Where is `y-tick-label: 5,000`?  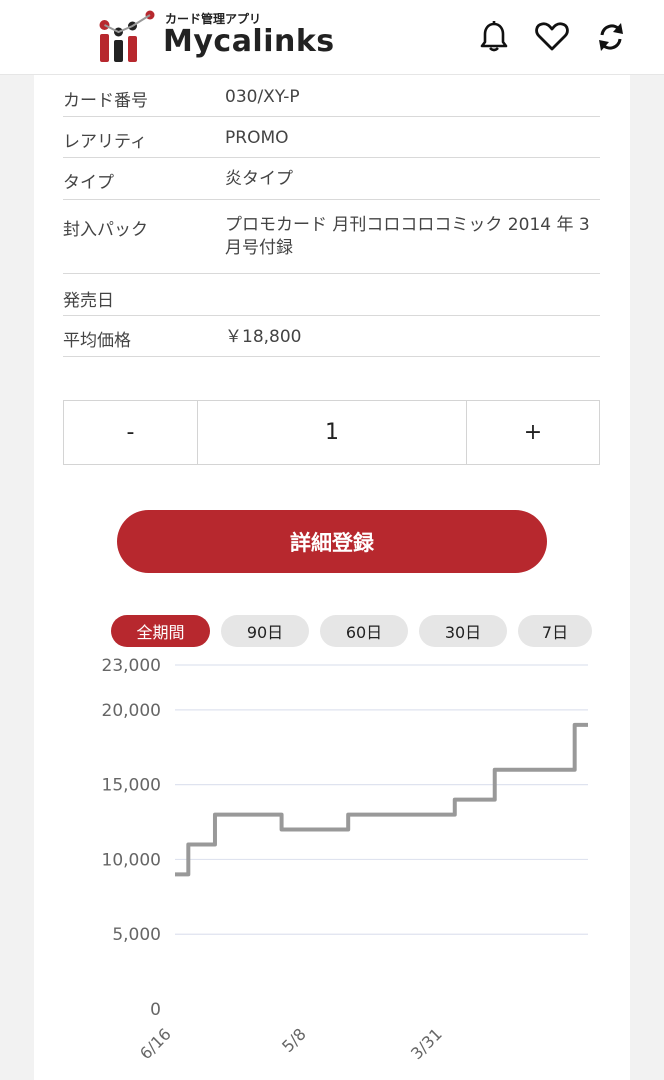 y-tick-label: 5,000 is located at coordinates (136, 935).